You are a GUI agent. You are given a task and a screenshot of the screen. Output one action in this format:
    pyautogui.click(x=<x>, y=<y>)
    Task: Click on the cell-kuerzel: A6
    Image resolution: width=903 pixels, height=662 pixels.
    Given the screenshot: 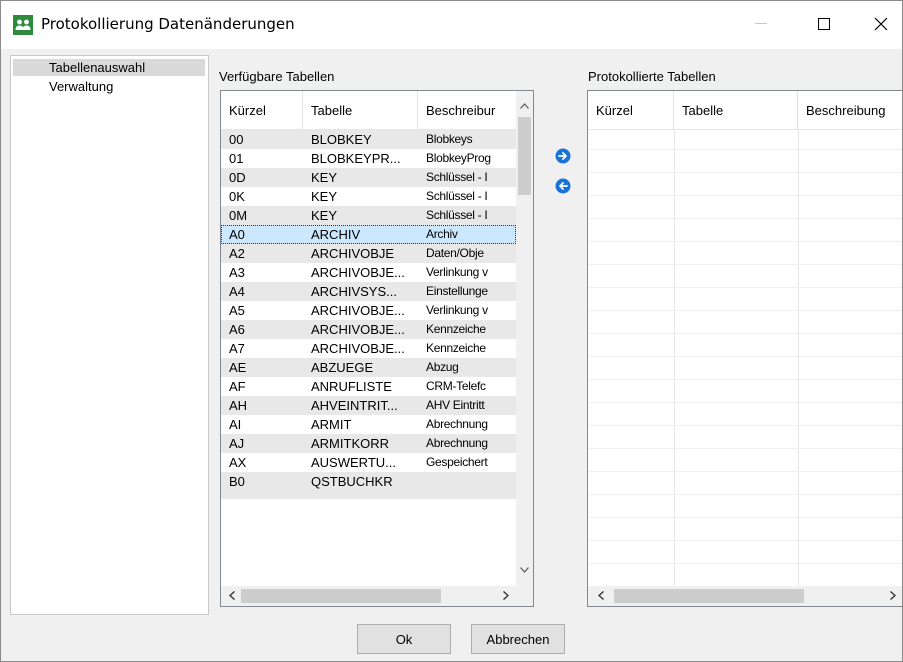 What is the action you would take?
    pyautogui.click(x=237, y=329)
    